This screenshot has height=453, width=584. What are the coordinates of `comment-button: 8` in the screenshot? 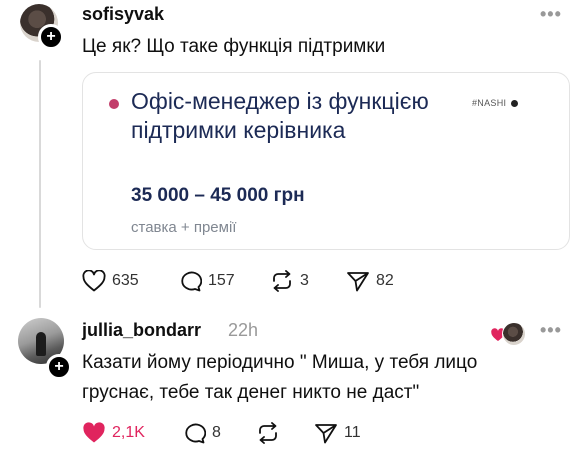 It's located at (201, 433).